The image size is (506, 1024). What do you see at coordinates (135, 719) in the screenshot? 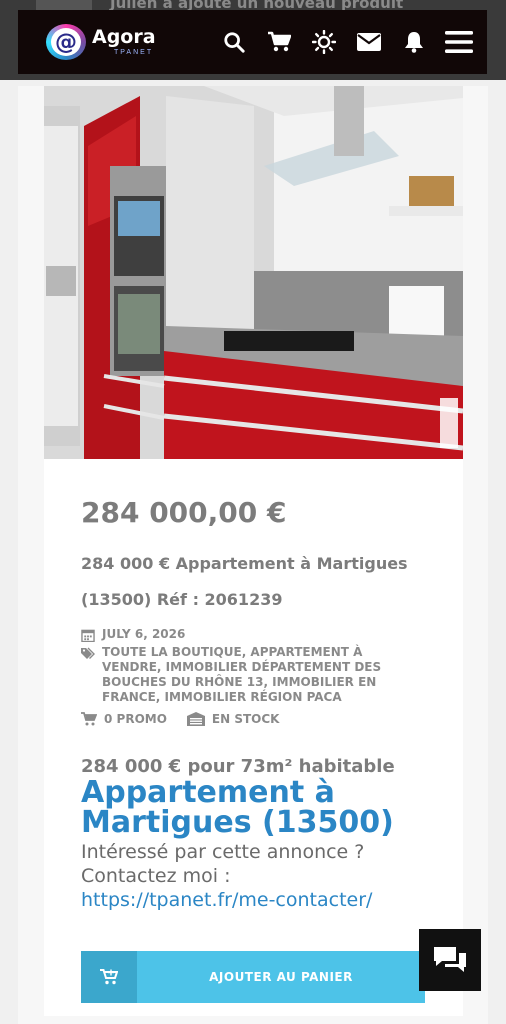
I see `promo-count: 0 PROMO` at bounding box center [135, 719].